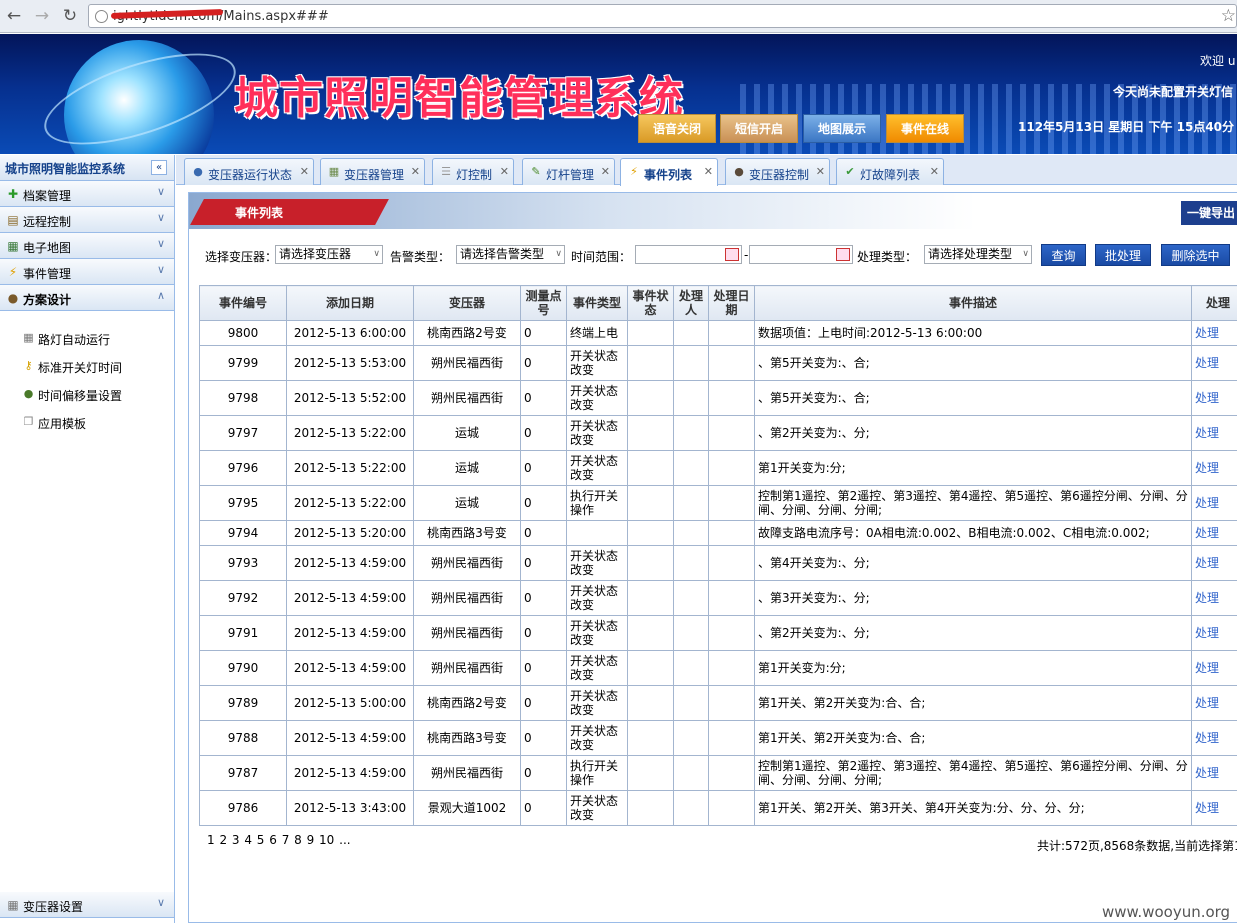  Describe the element at coordinates (467, 303) in the screenshot. I see `column-header: 变压器` at that location.